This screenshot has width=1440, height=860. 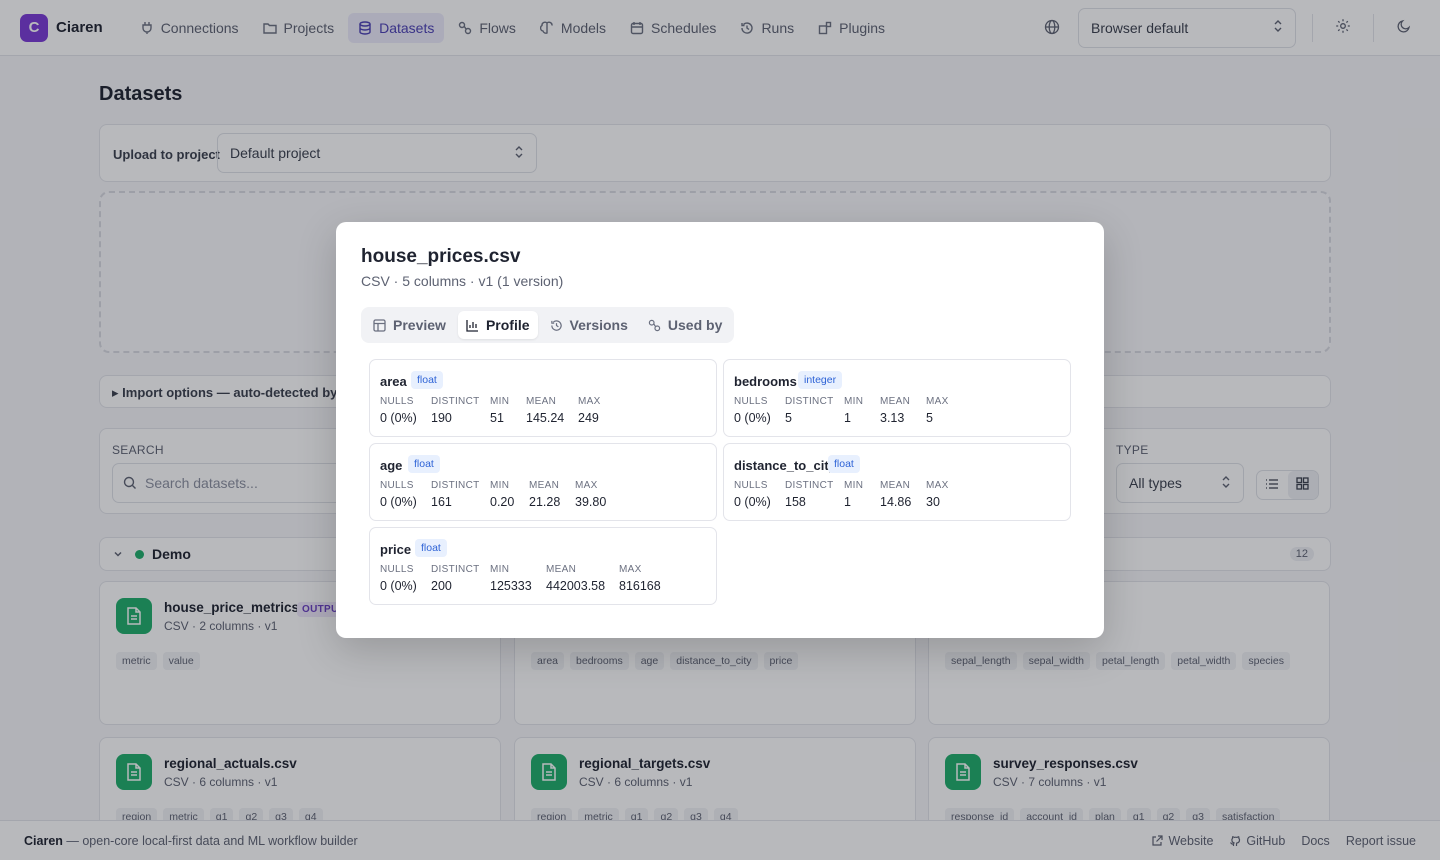 What do you see at coordinates (588, 418) in the screenshot?
I see `stat-value: 249` at bounding box center [588, 418].